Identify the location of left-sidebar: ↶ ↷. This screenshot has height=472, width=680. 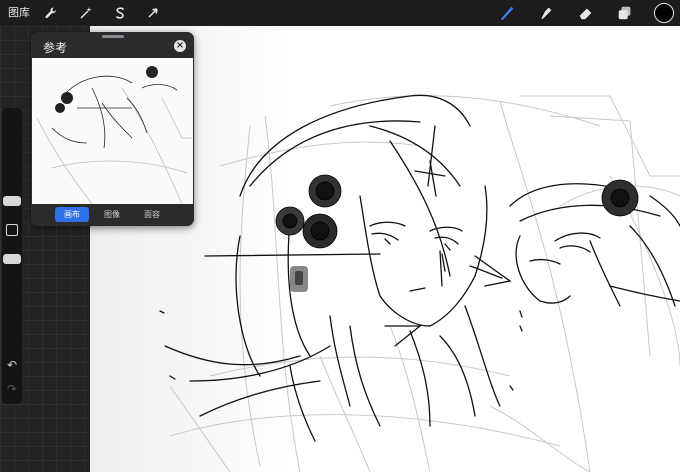
(12, 256).